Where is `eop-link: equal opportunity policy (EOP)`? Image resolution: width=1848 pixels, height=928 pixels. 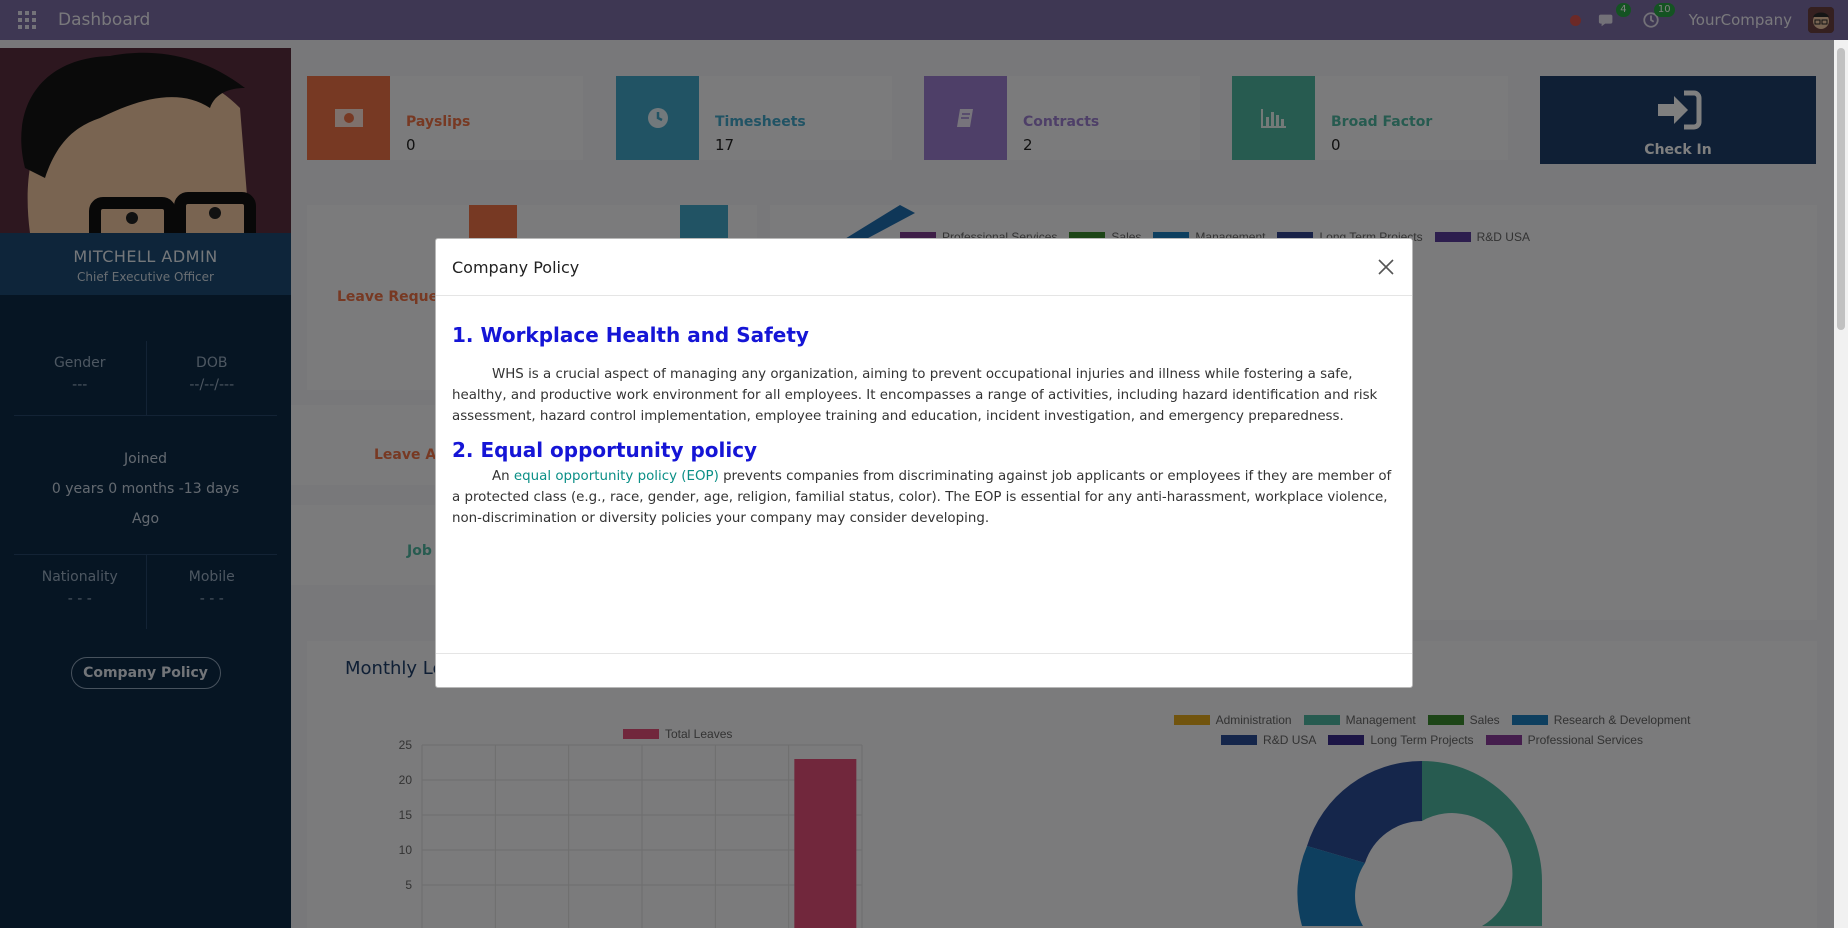
eop-link: equal opportunity policy (EOP) is located at coordinates (616, 476).